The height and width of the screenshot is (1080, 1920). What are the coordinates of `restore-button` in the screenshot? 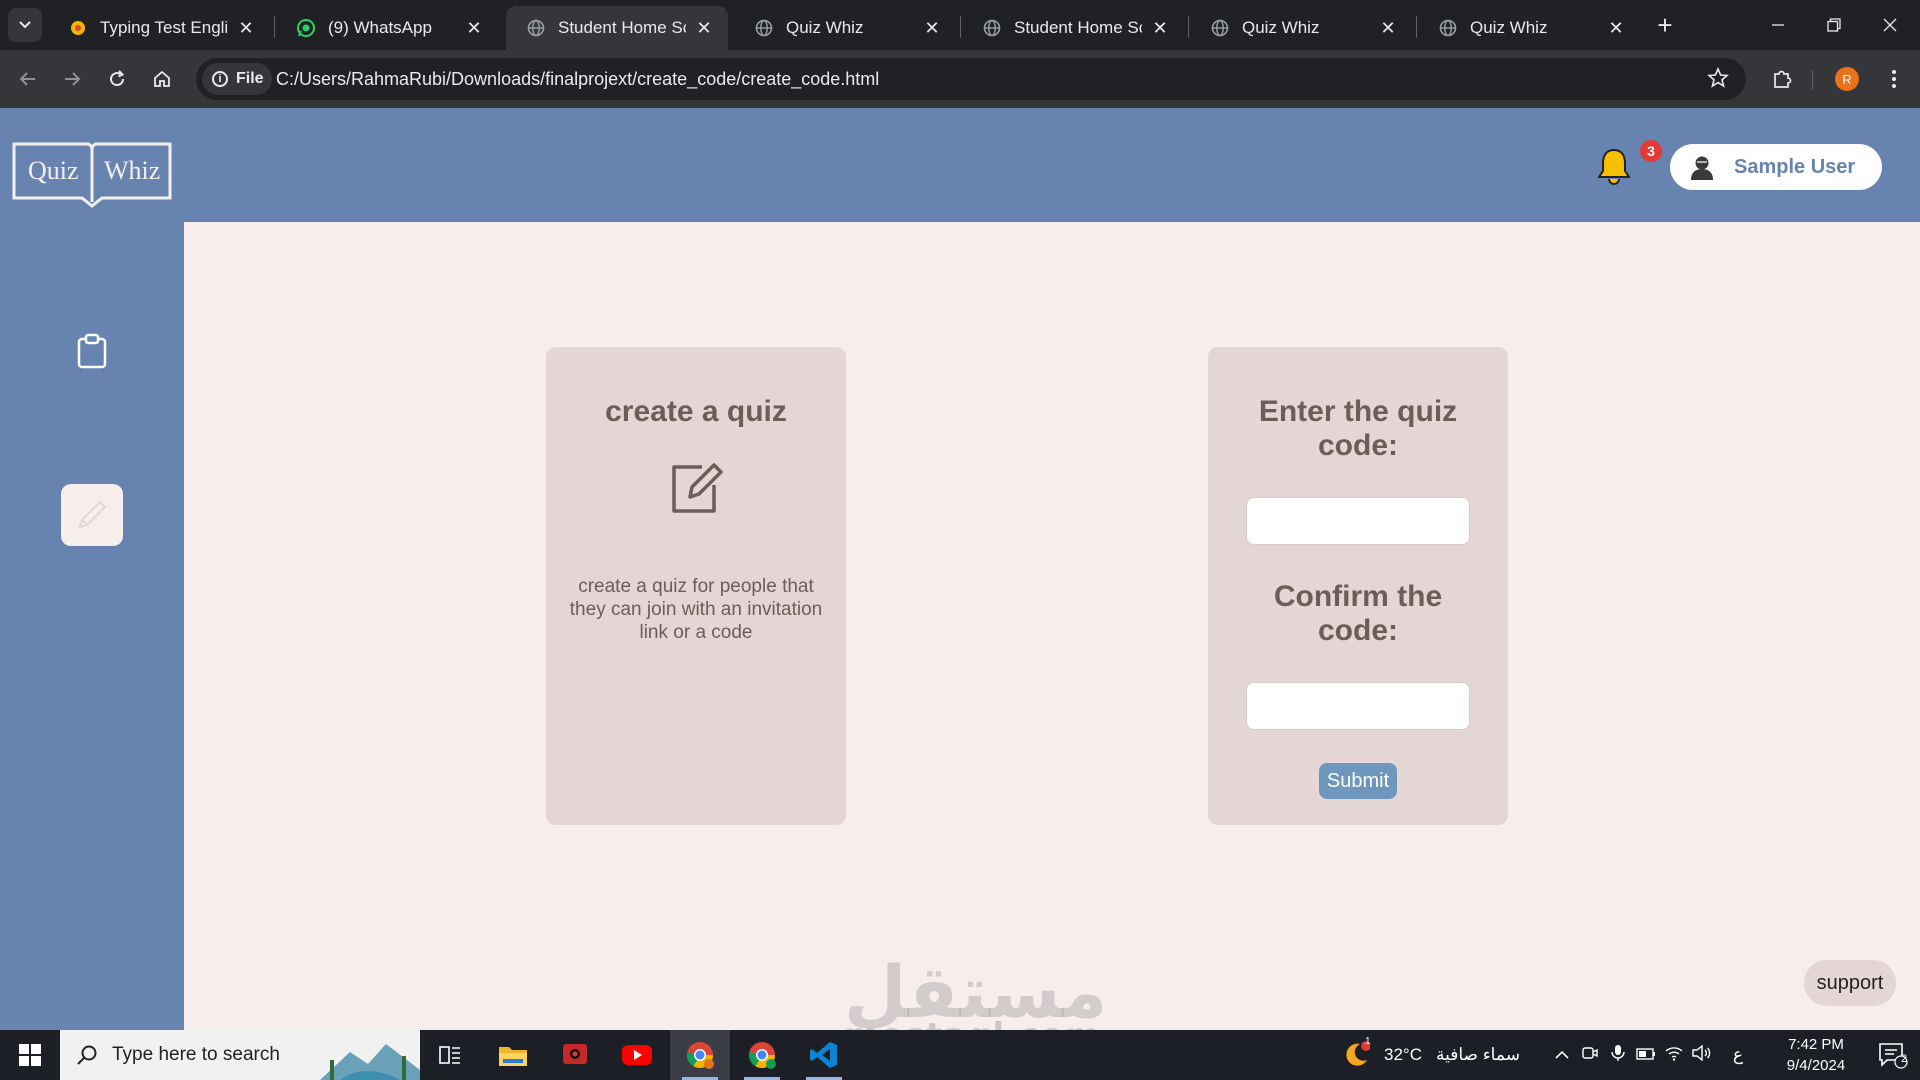 It's located at (1834, 25).